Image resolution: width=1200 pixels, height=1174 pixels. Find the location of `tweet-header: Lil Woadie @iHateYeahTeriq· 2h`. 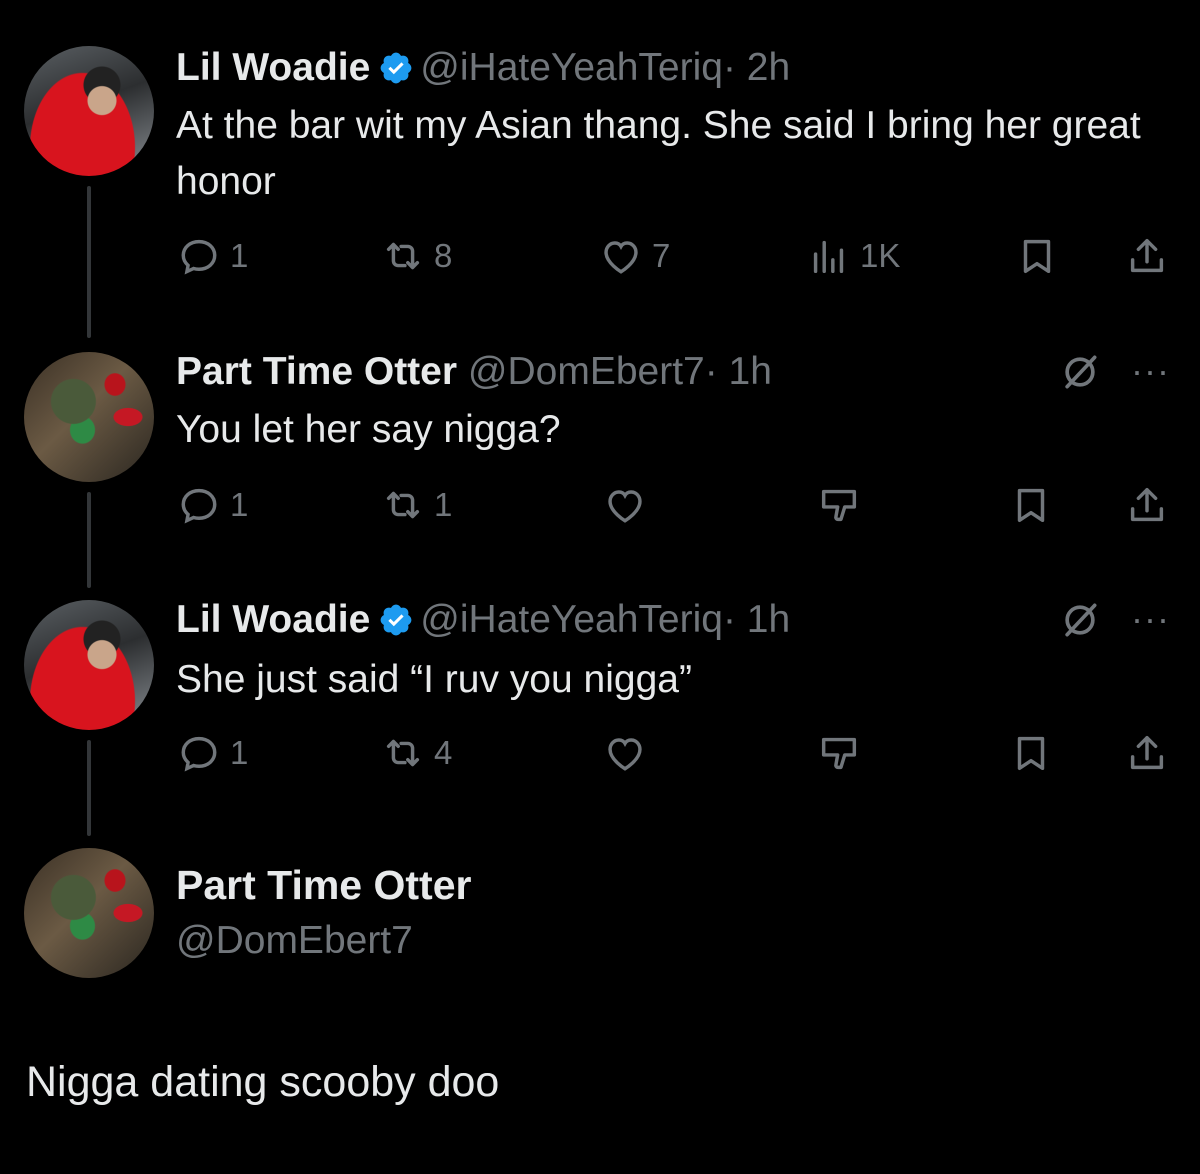

tweet-header: Lil Woadie @iHateYeahTeriq· 2h is located at coordinates (483, 68).